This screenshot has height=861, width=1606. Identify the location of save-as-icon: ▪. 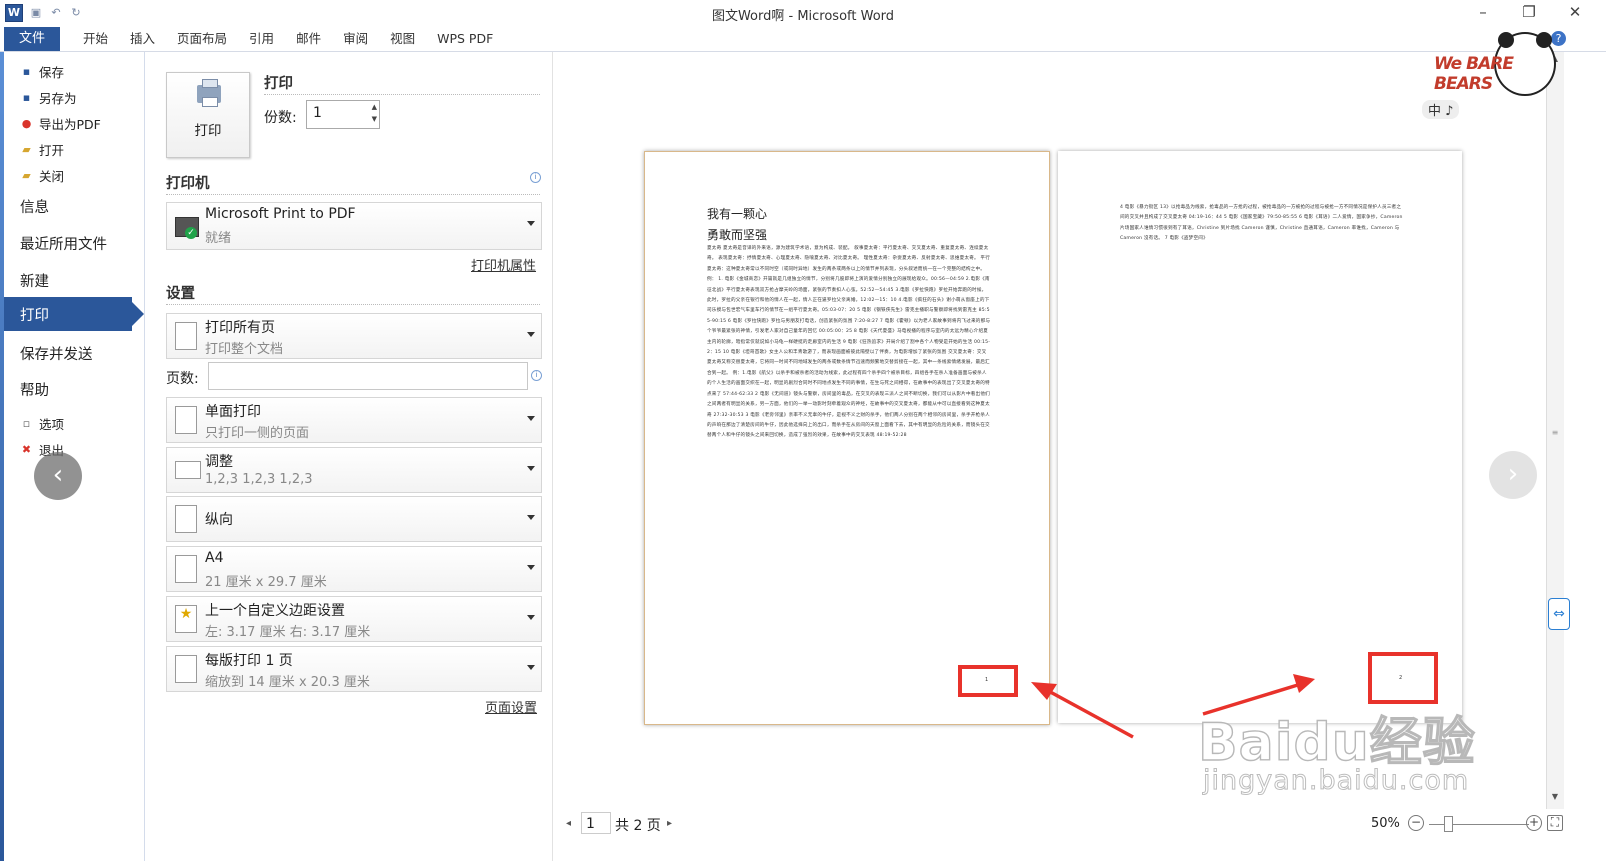
(26, 97).